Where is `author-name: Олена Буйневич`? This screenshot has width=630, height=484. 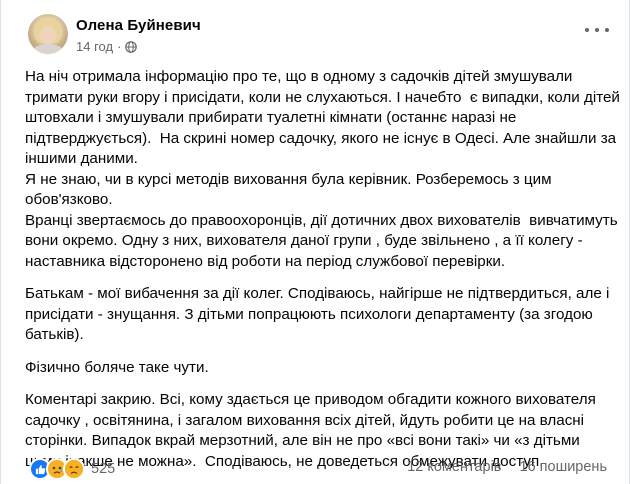 author-name: Олена Буйневич is located at coordinates (138, 25).